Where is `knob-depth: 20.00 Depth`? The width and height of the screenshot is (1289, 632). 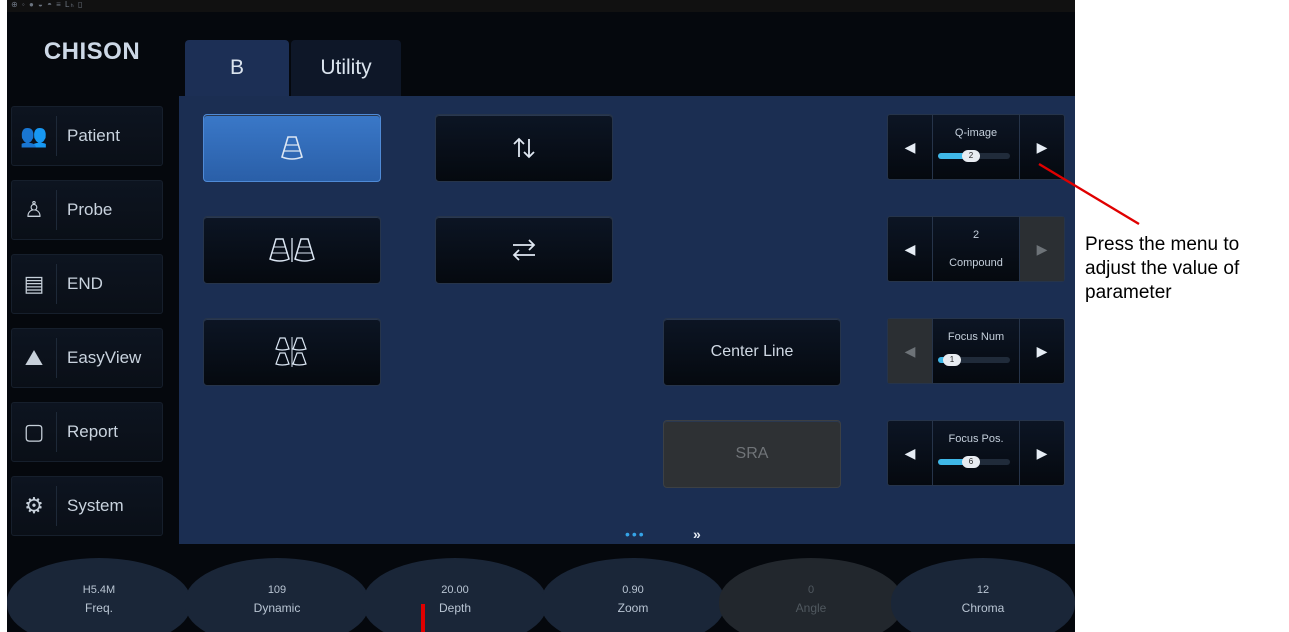
knob-depth: 20.00 Depth is located at coordinates (455, 595).